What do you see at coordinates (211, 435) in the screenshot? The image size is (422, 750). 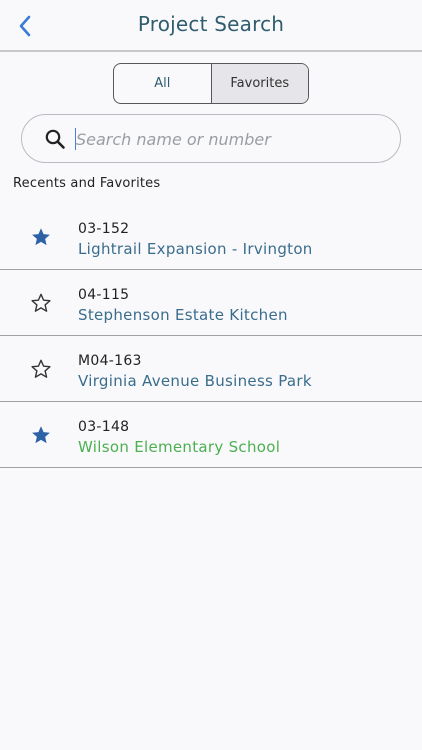 I see `project-row: 03-148 Wilson Elementary School` at bounding box center [211, 435].